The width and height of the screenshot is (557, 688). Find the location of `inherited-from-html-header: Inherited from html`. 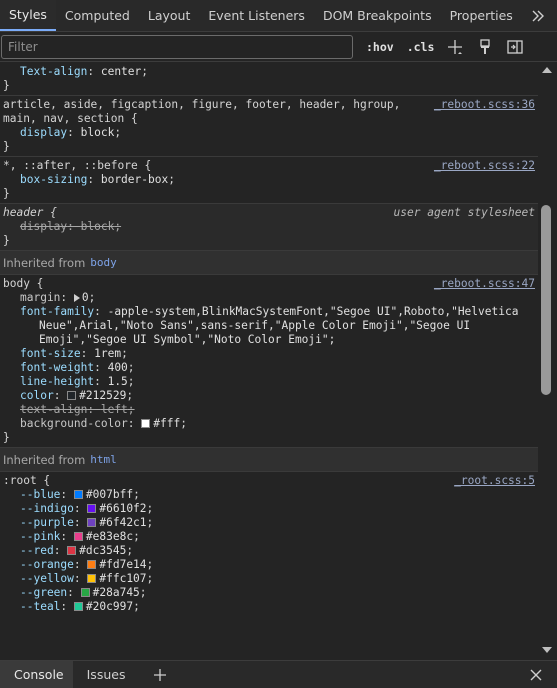

inherited-from-html-header: Inherited from html is located at coordinates (269, 460).